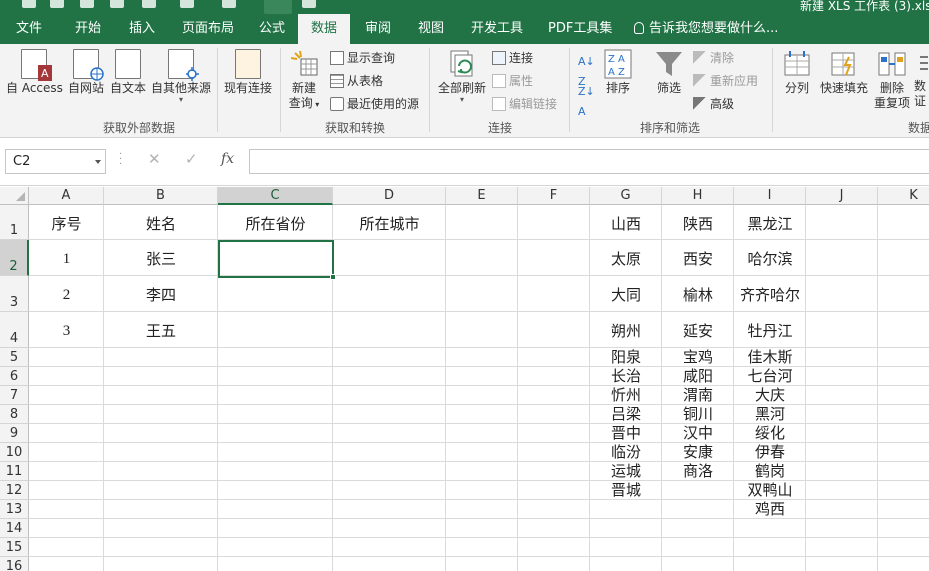 The image size is (929, 571). I want to click on serial-number-cell: 2, so click(66, 295).